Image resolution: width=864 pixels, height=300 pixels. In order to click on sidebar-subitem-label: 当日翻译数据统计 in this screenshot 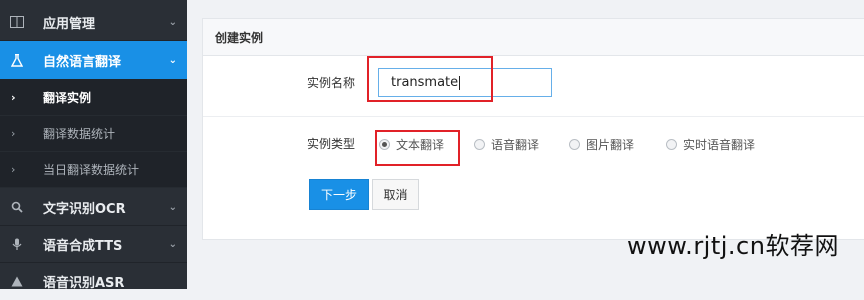, I will do `click(91, 170)`.